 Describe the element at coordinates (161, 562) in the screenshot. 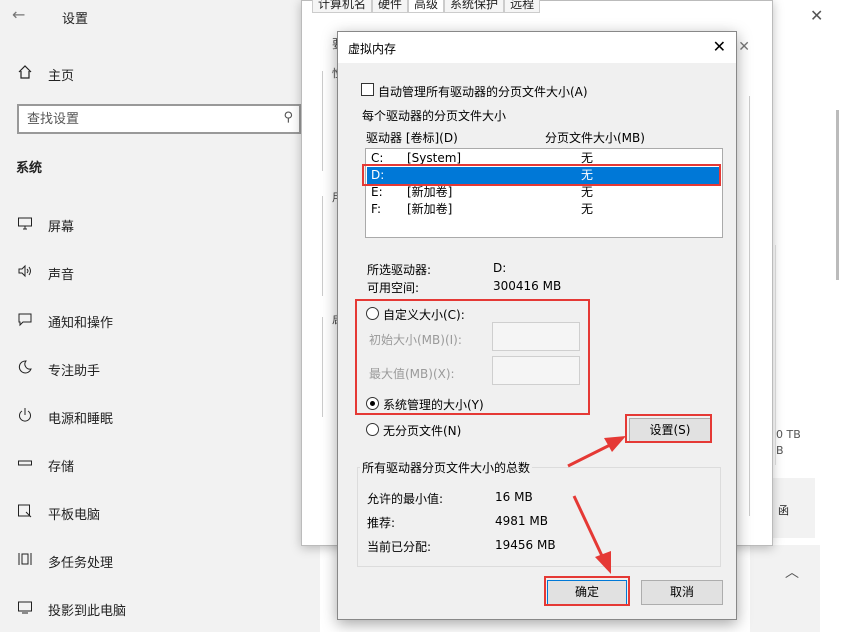

I see `sidebar-item-multitasking: 多任务处理` at that location.